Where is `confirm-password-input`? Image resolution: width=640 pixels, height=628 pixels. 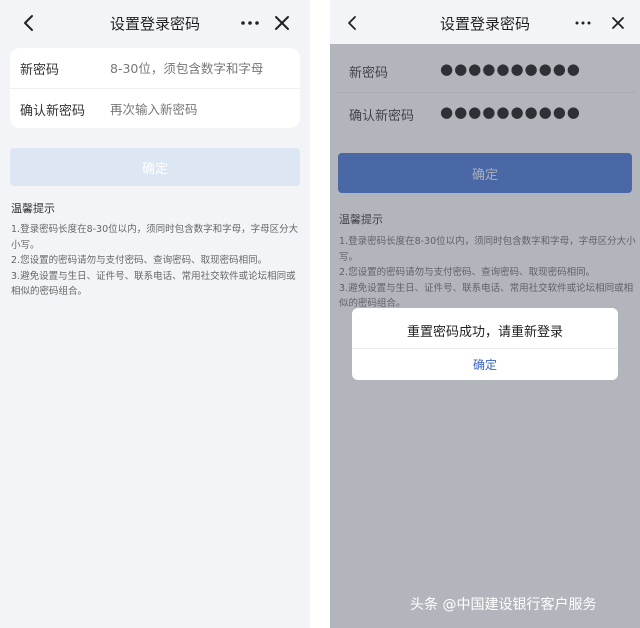
confirm-password-input is located at coordinates (200, 109).